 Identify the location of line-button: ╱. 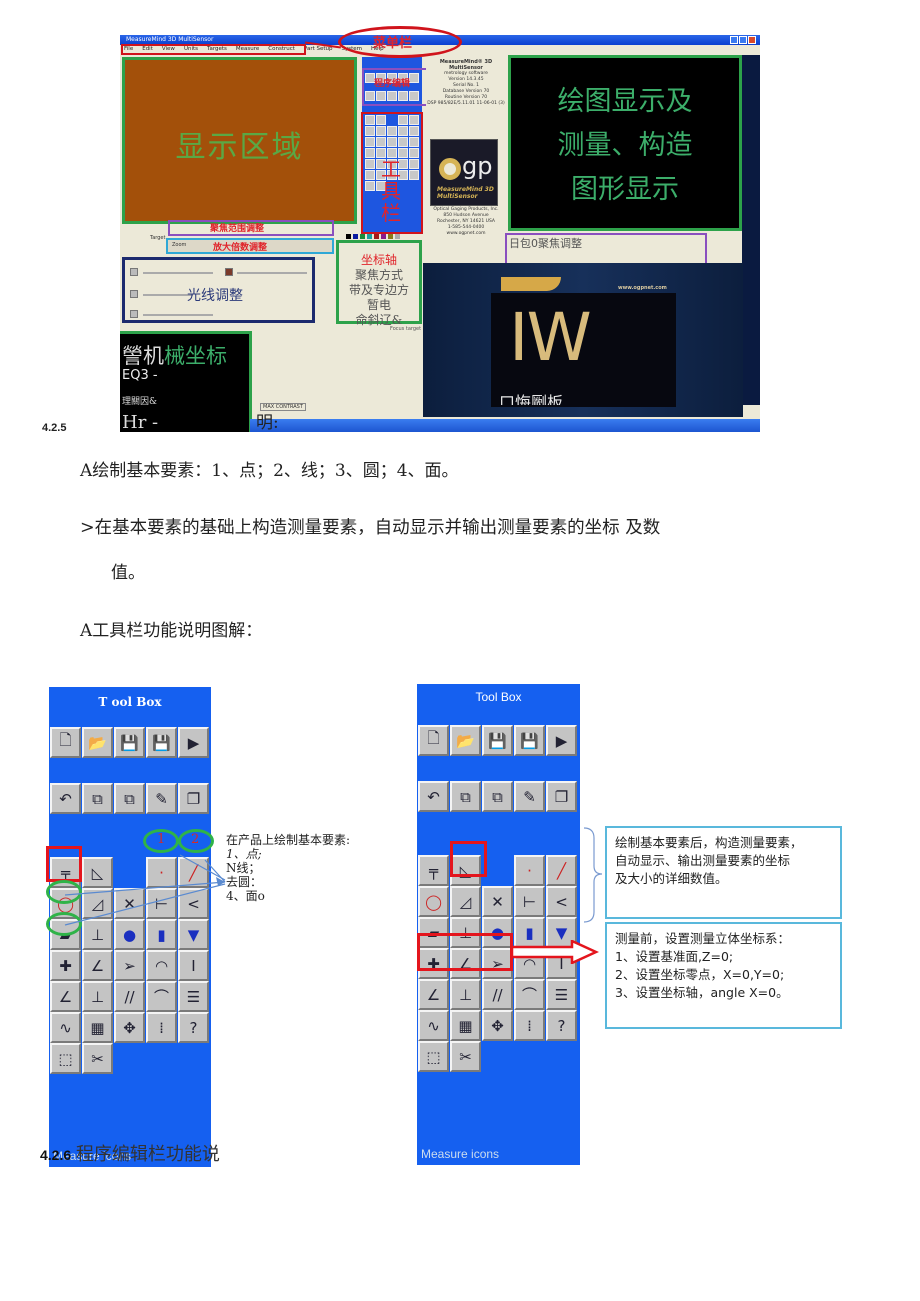
(561, 870).